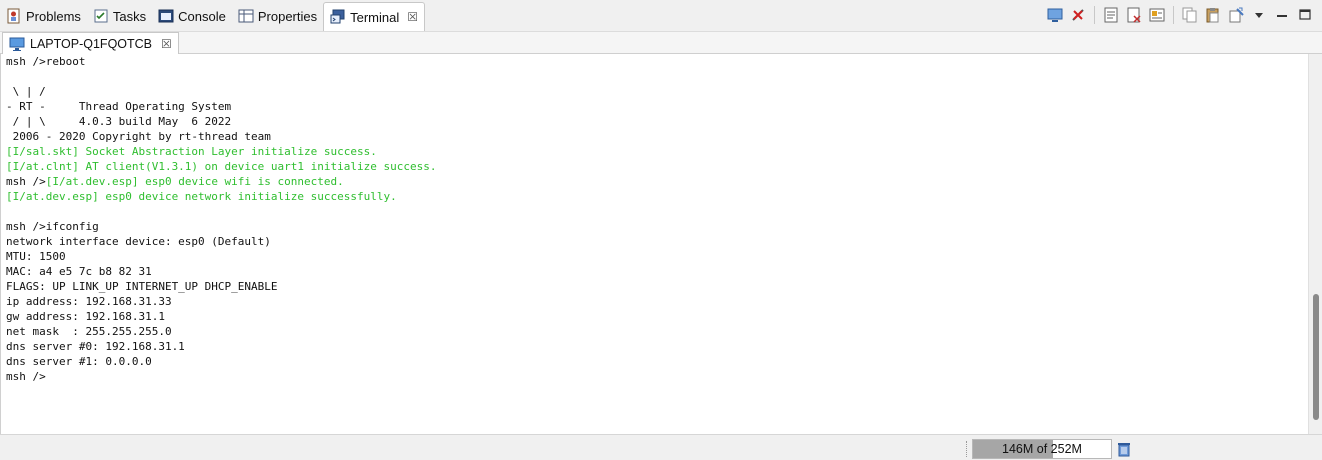 Image resolution: width=1322 pixels, height=460 pixels. What do you see at coordinates (95, 346) in the screenshot?
I see `terminal-line: dns server #0: 192.168.31.1` at bounding box center [95, 346].